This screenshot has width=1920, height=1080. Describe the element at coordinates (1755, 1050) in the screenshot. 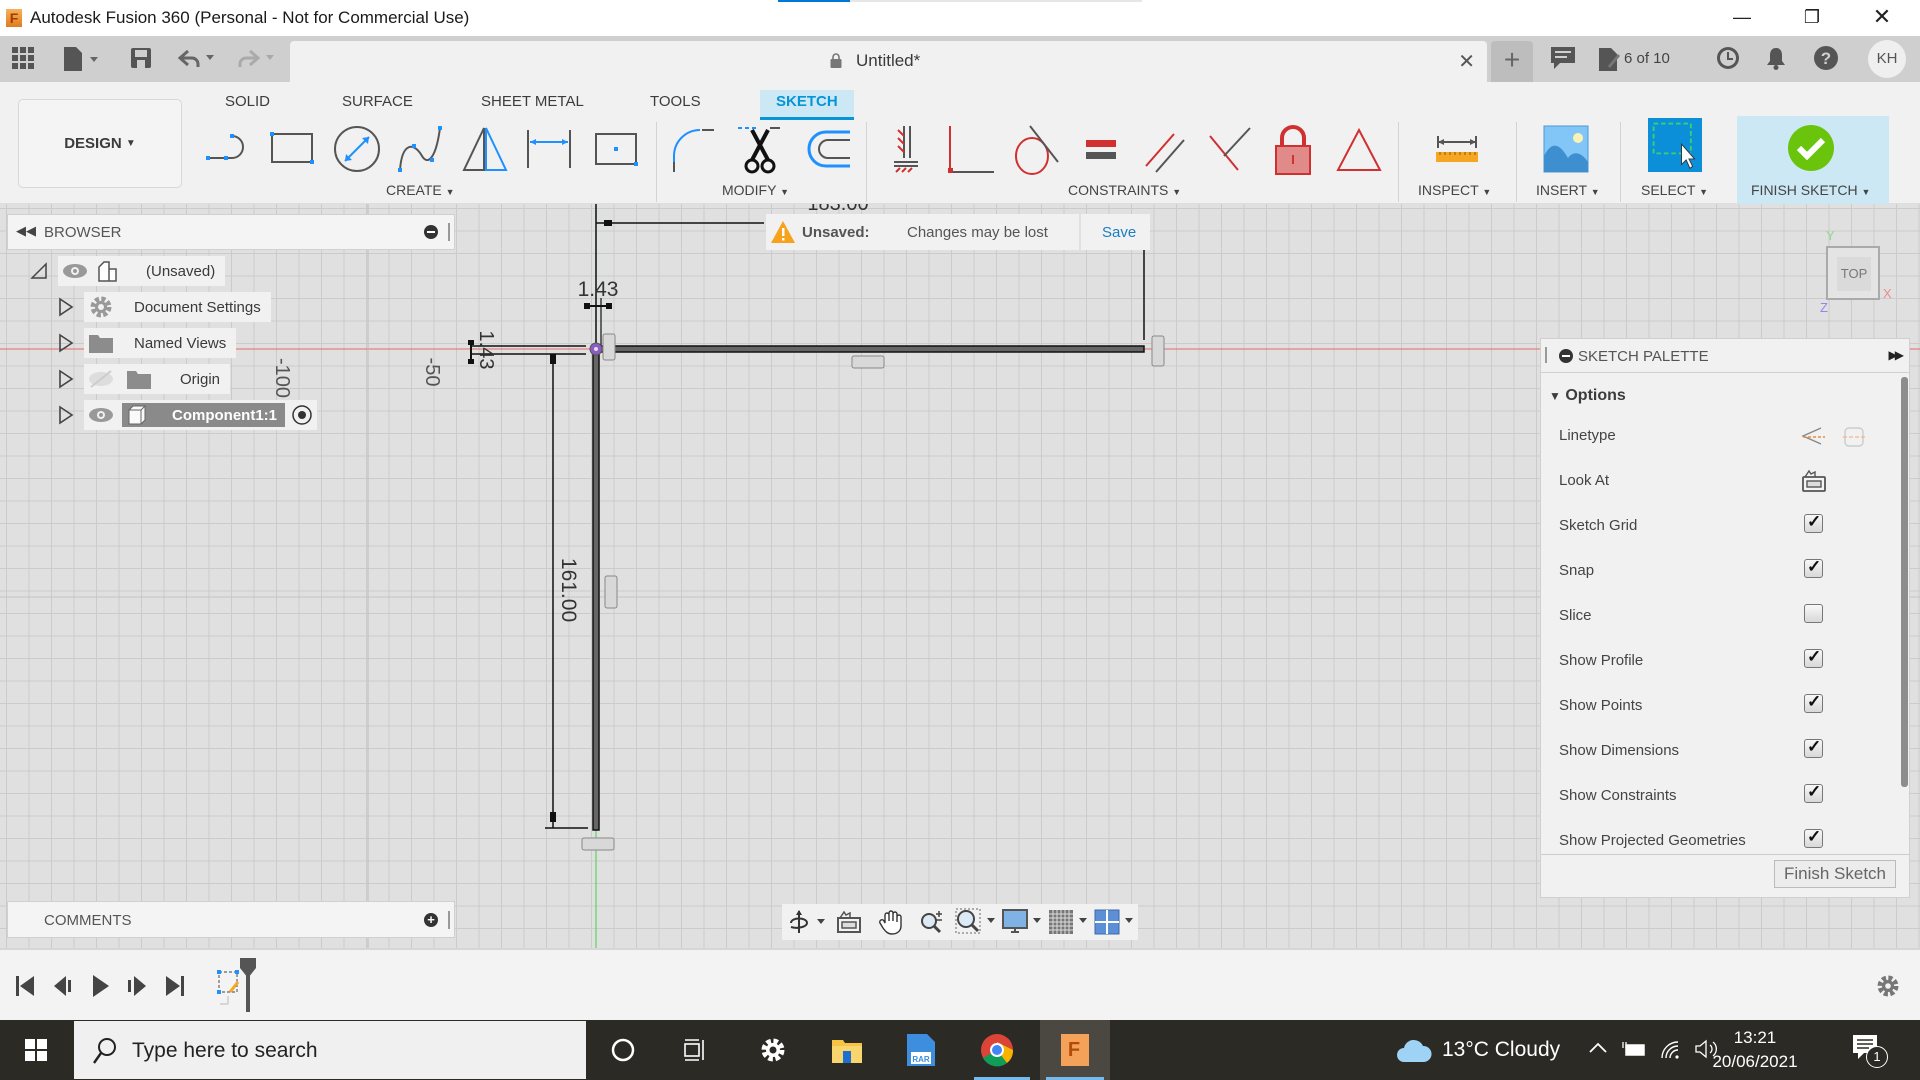

I see `clock: 13:21 20/06/2021` at that location.